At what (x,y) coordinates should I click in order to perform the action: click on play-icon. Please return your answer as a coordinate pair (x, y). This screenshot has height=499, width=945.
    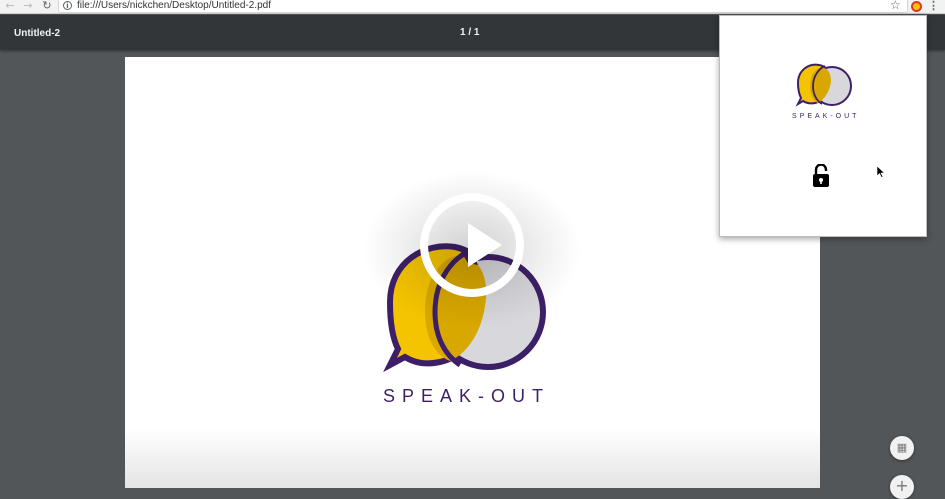
    Looking at the image, I should click on (472, 245).